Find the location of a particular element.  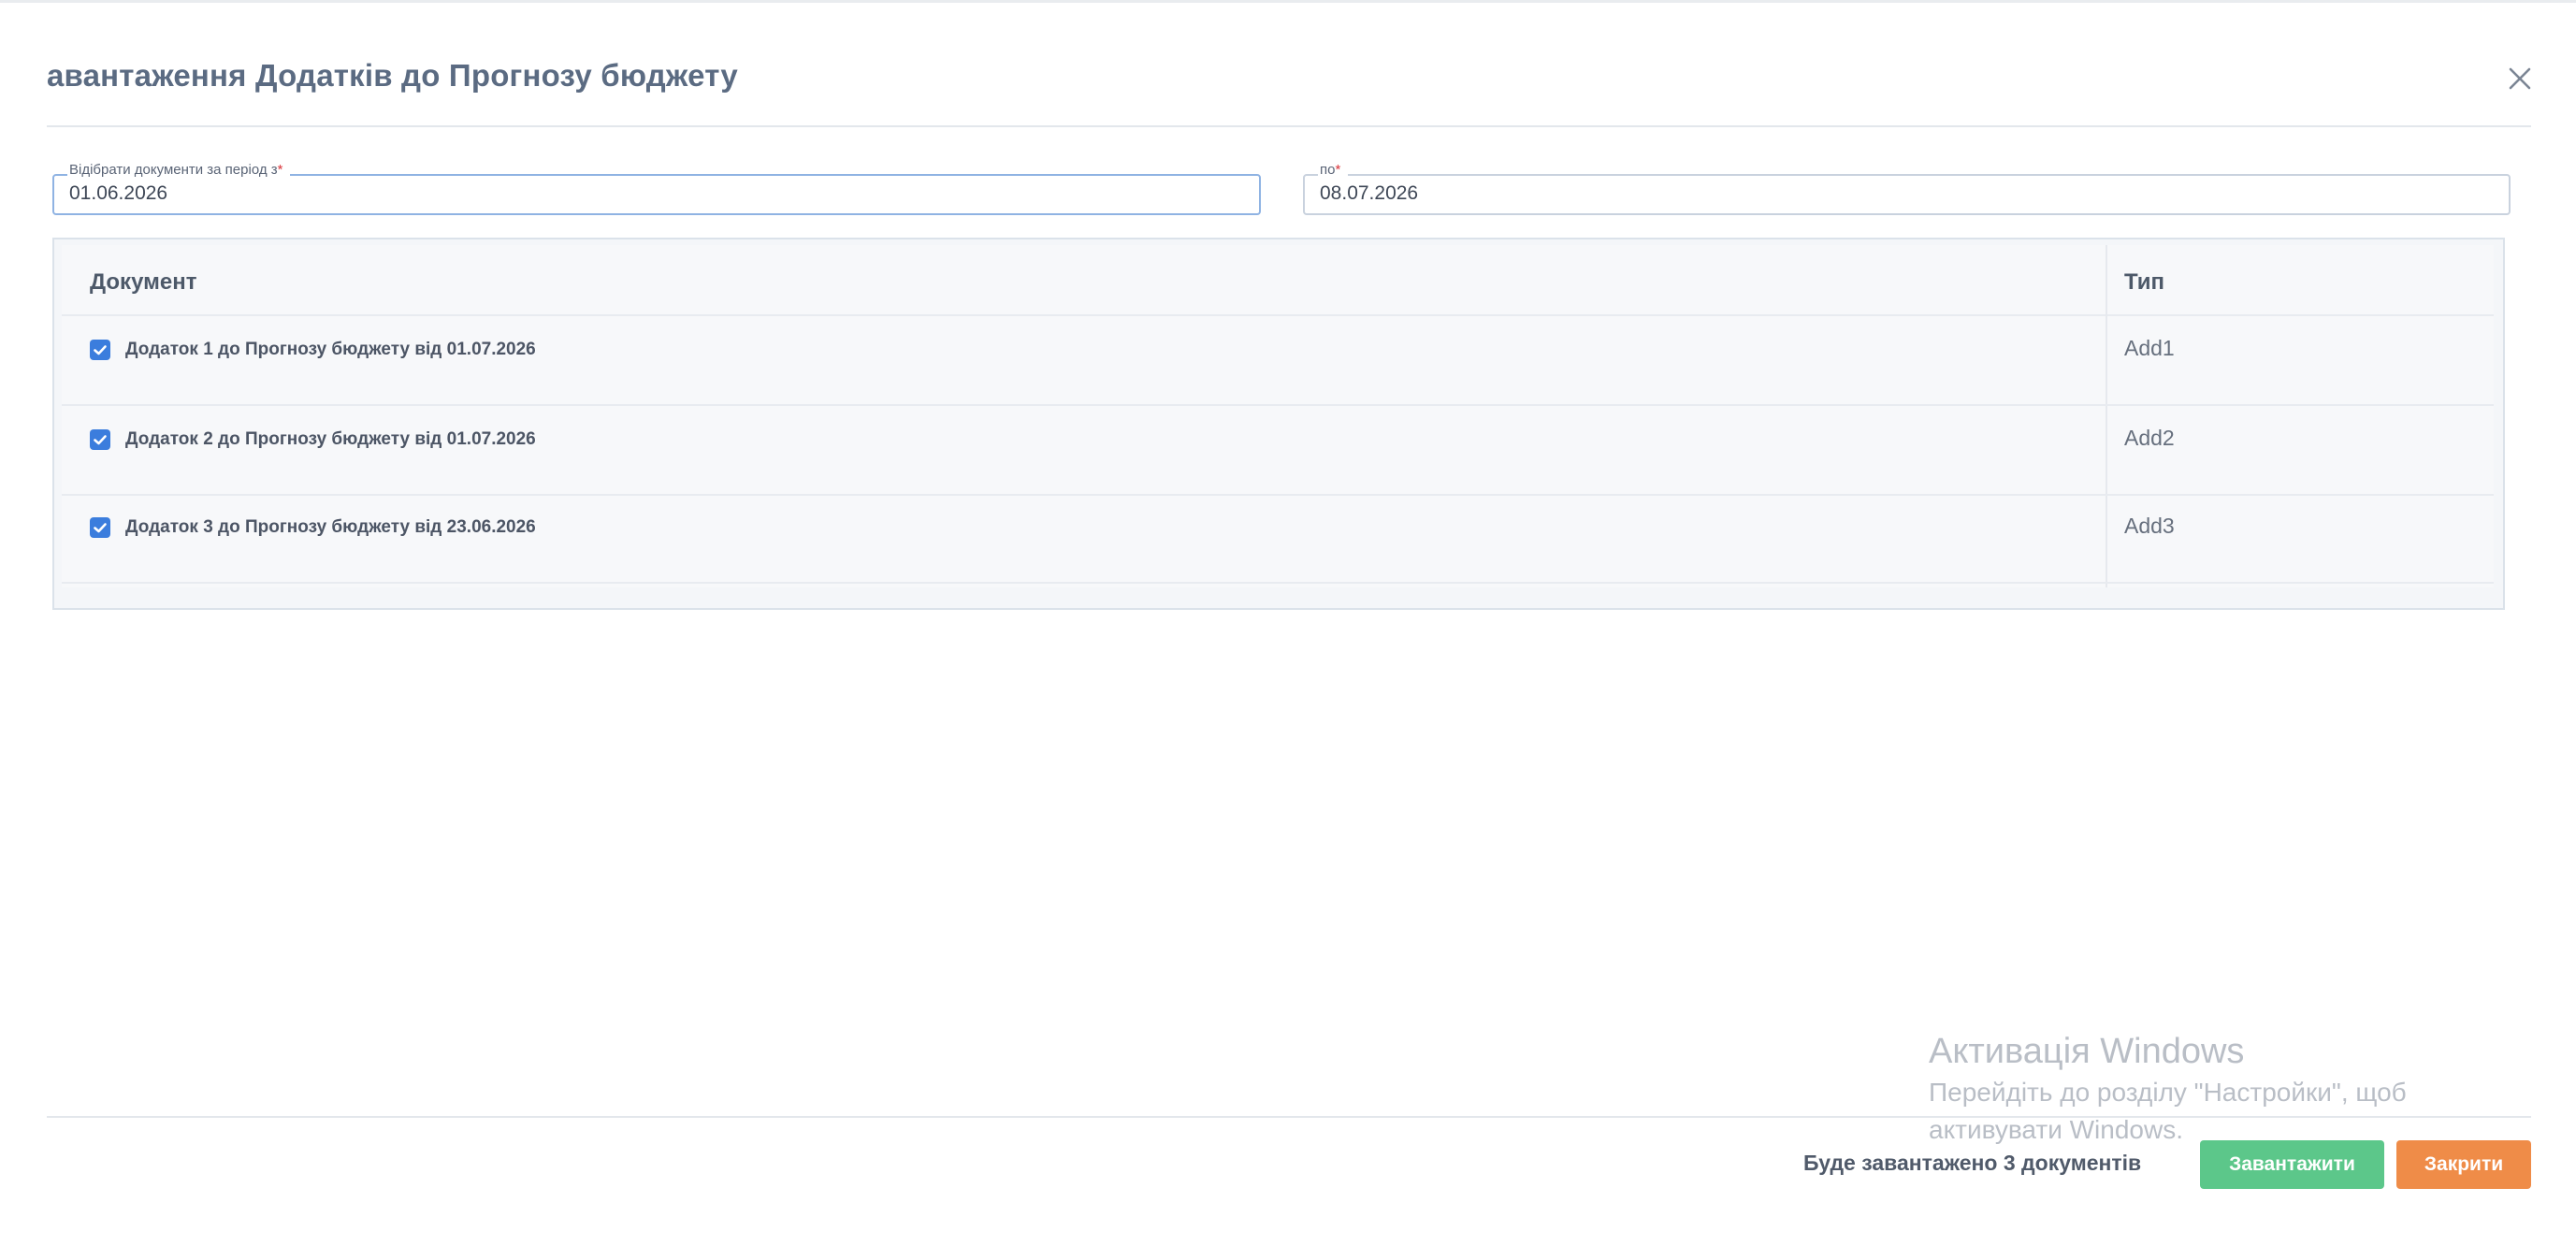

period-from-input is located at coordinates (657, 193).